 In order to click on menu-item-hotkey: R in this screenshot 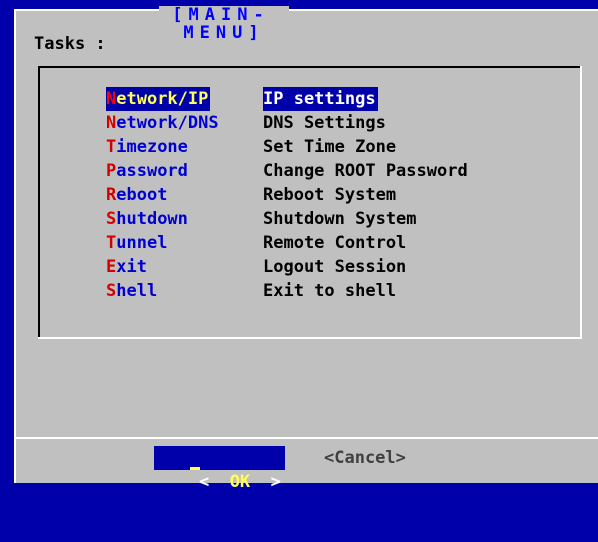, I will do `click(111, 195)`.